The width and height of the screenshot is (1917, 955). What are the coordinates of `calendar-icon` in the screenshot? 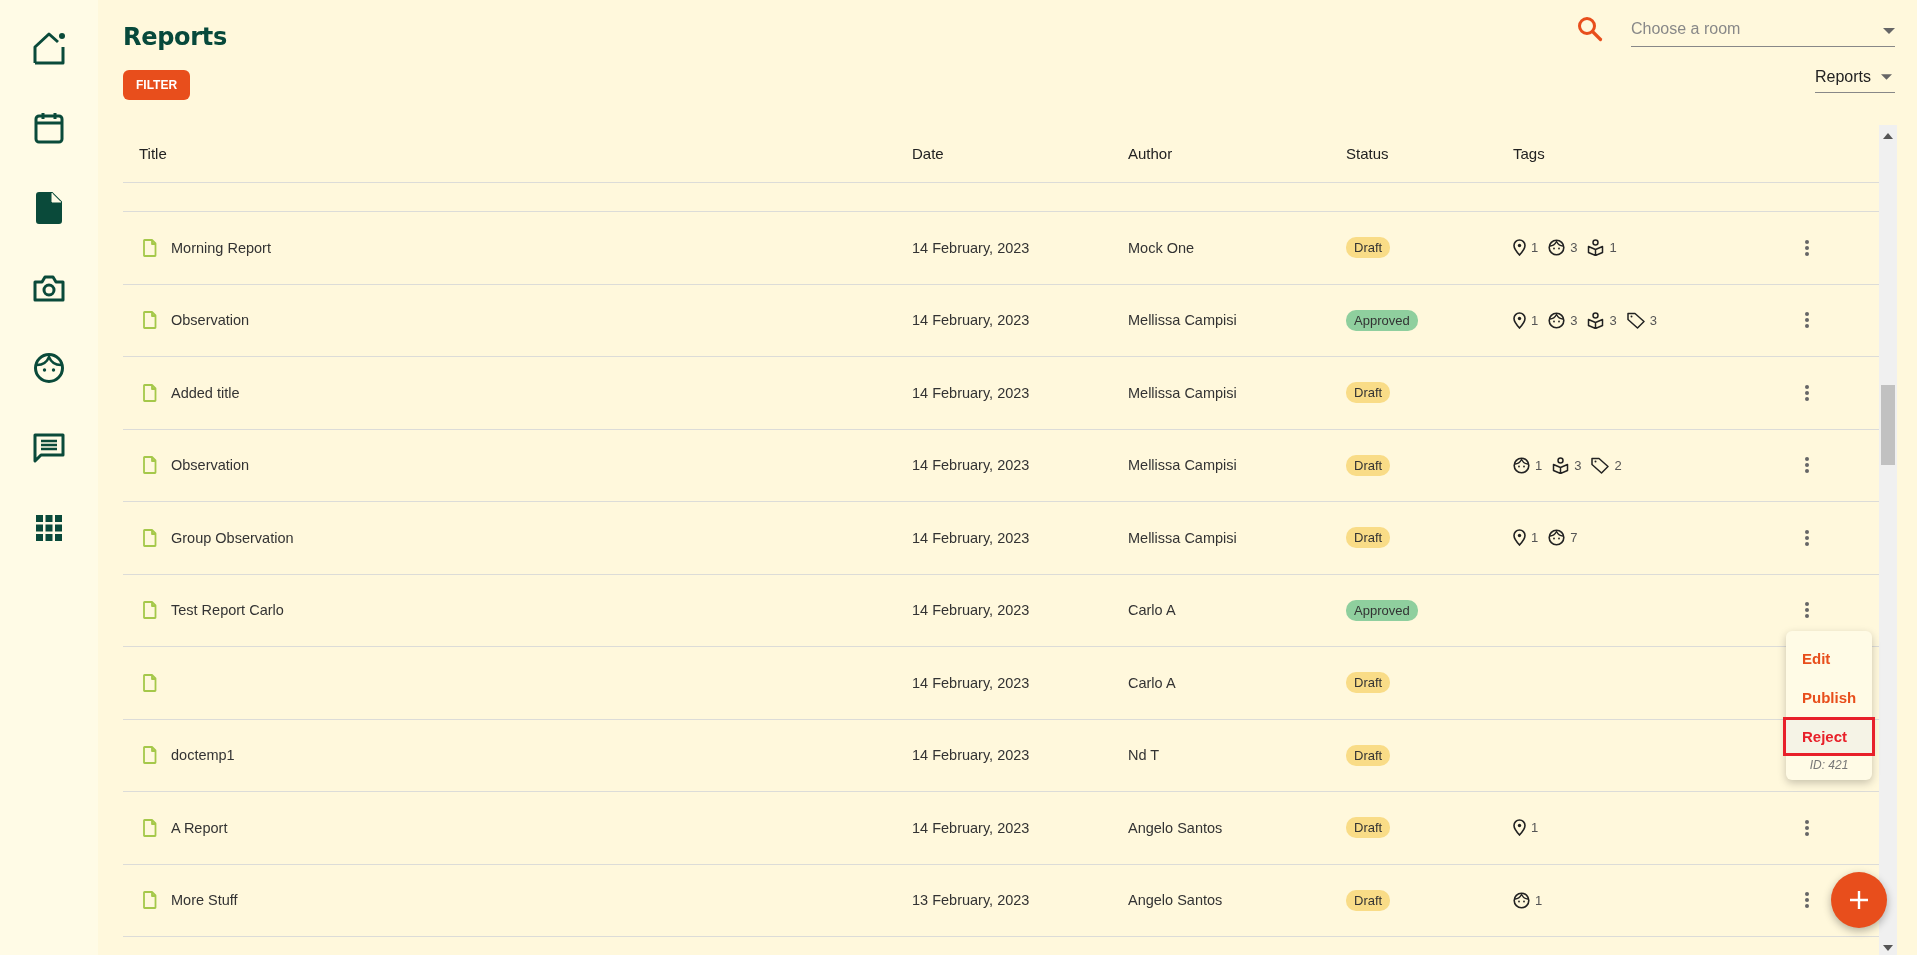 It's located at (49, 128).